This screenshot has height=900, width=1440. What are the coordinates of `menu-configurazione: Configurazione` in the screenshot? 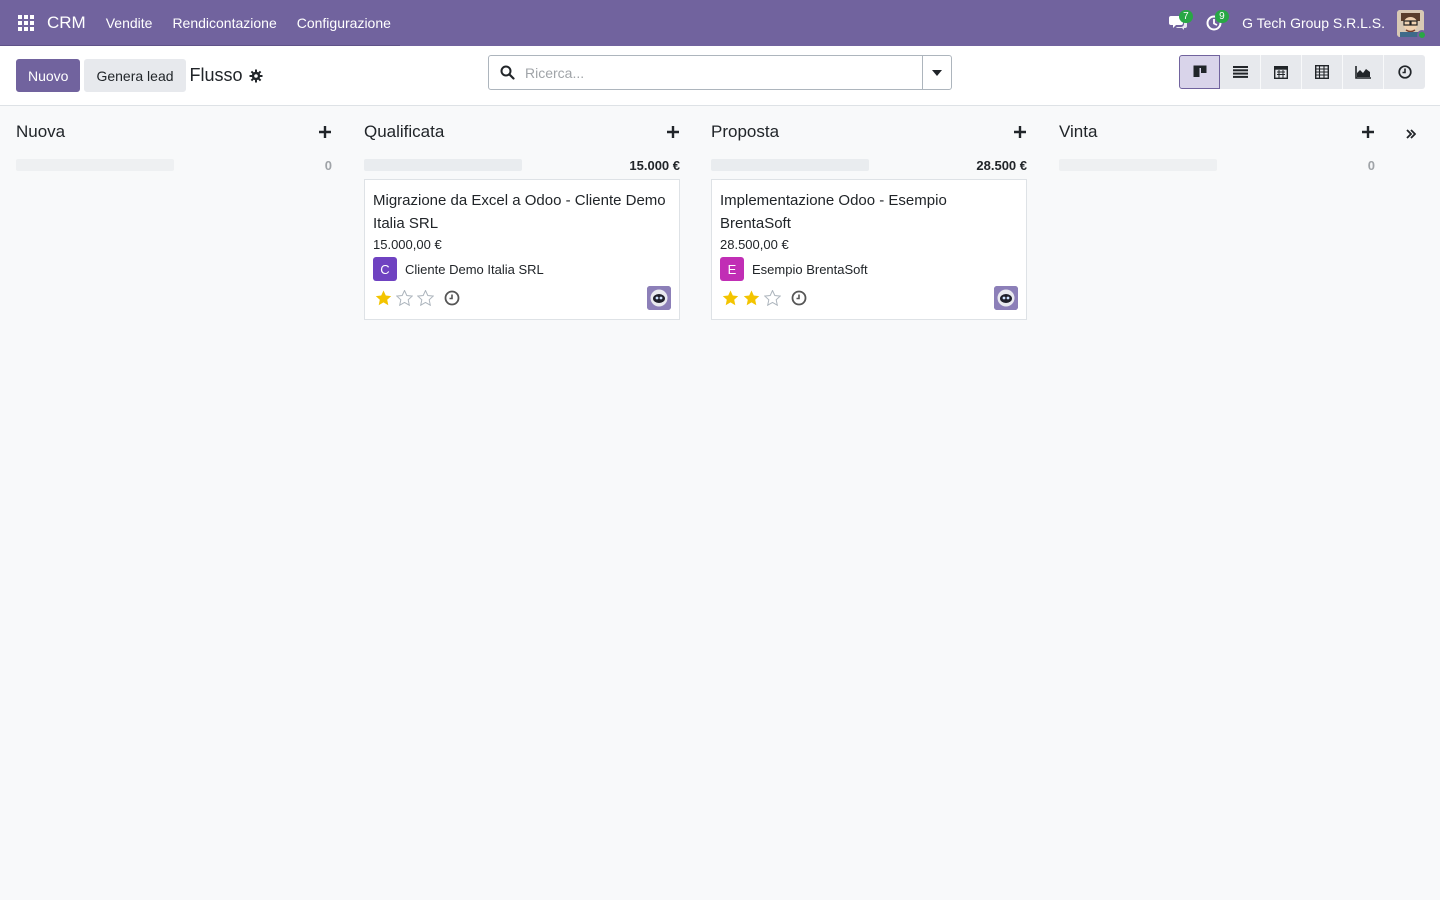 It's located at (344, 23).